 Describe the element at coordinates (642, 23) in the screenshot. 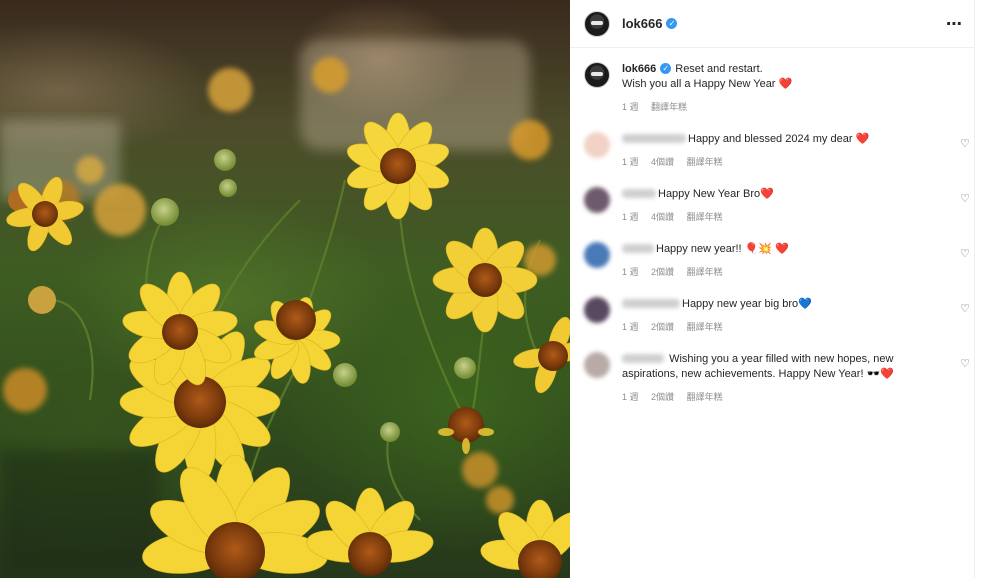

I see `author-username: lok666` at that location.